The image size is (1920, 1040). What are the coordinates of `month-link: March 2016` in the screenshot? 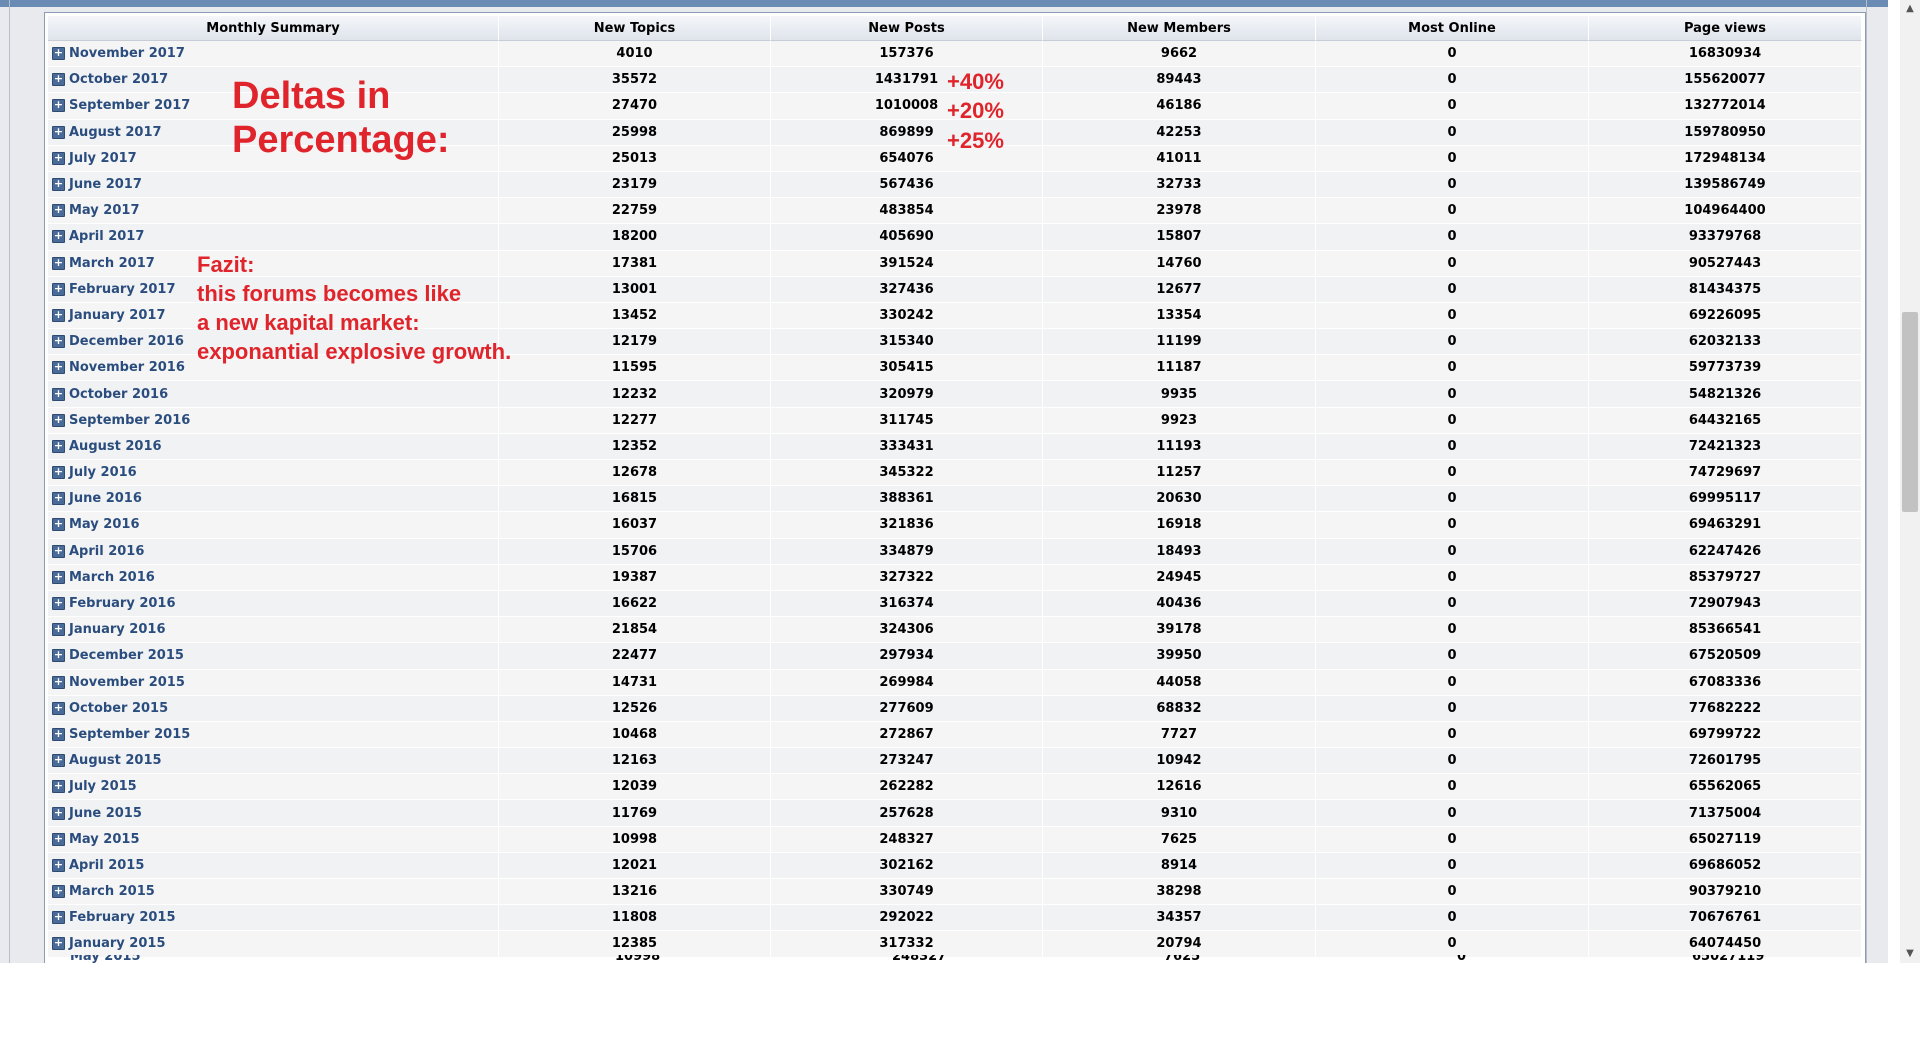 It's located at (112, 577).